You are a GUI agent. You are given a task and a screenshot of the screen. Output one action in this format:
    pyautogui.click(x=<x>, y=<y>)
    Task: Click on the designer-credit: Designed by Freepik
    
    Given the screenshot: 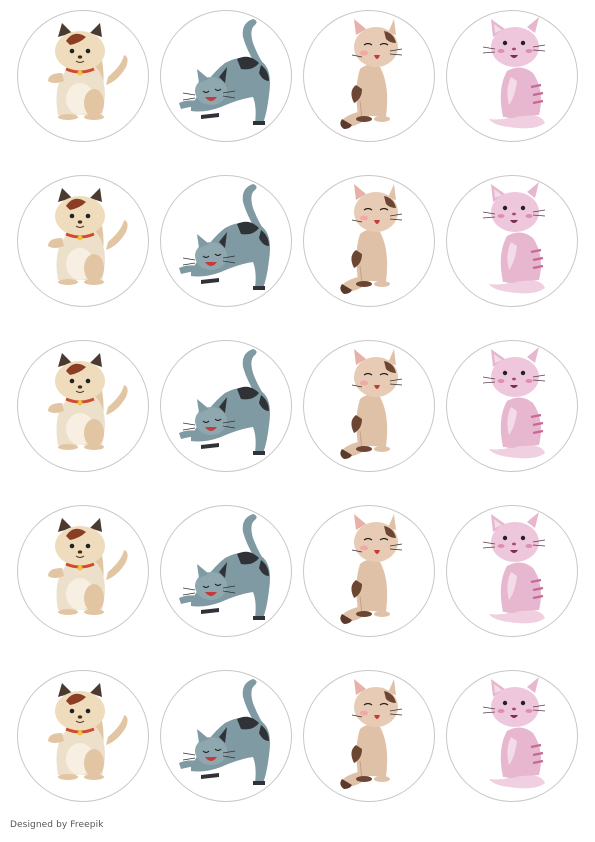 What is the action you would take?
    pyautogui.click(x=57, y=825)
    